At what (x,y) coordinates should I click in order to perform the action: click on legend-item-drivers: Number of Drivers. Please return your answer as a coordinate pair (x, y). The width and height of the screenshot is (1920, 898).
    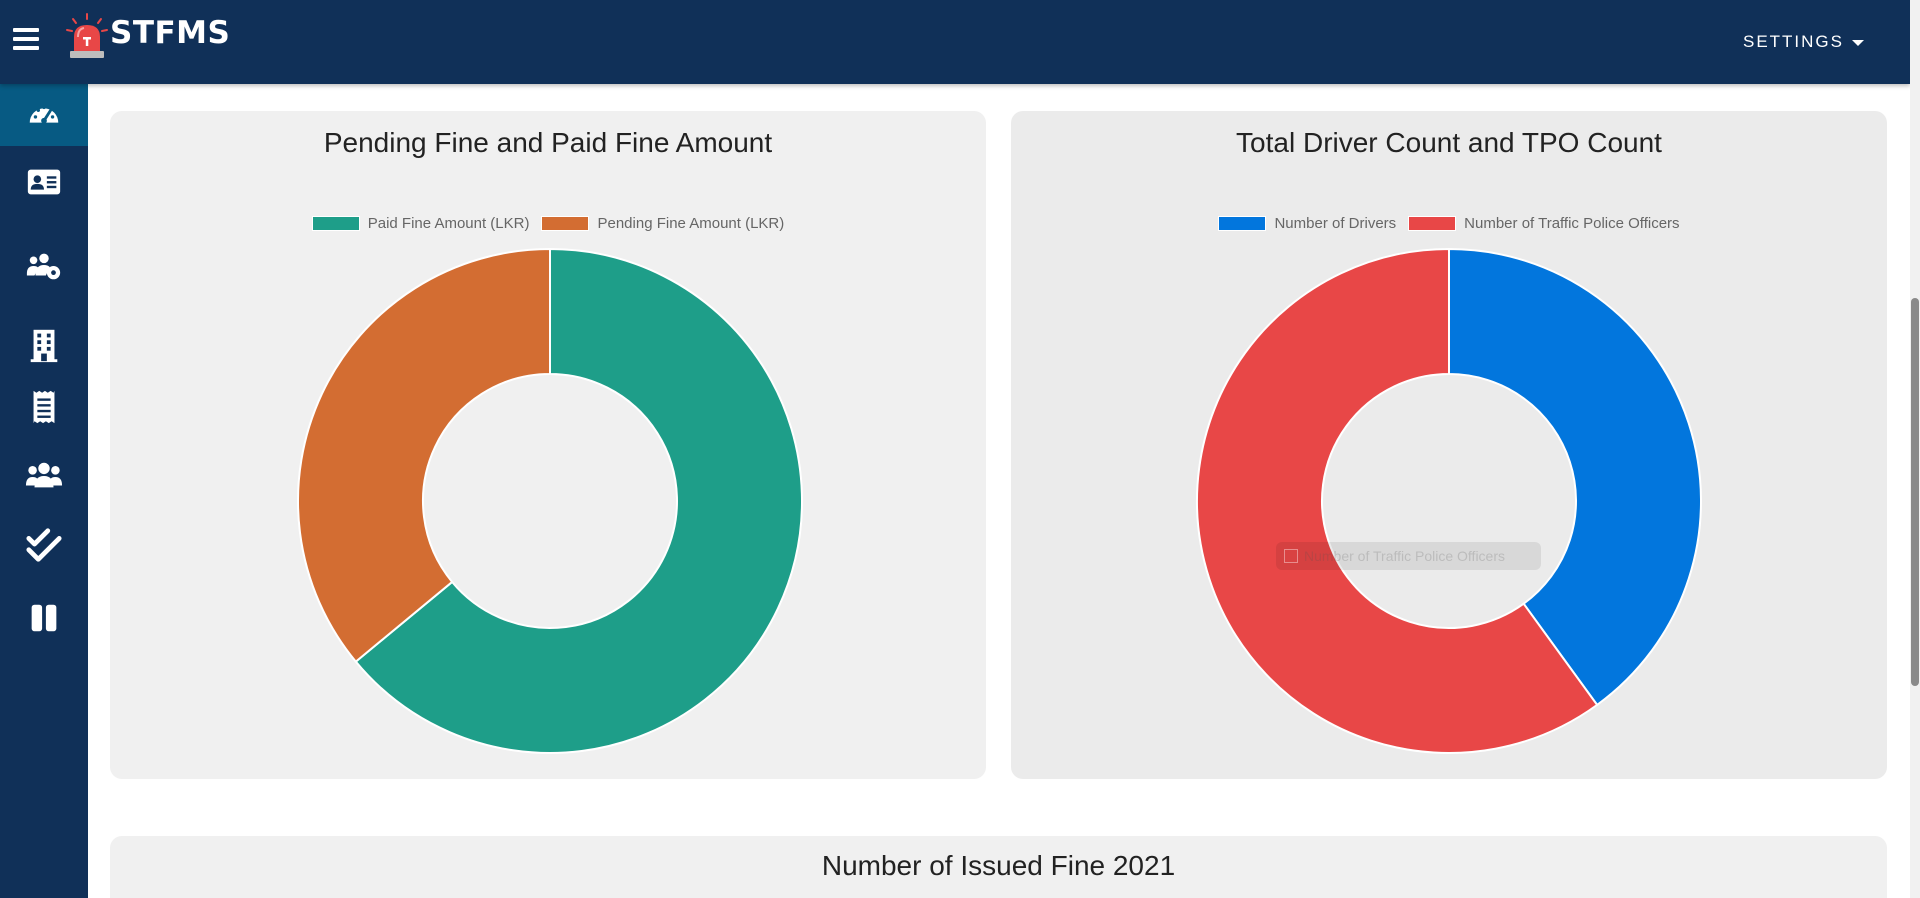
    Looking at the image, I should click on (1307, 223).